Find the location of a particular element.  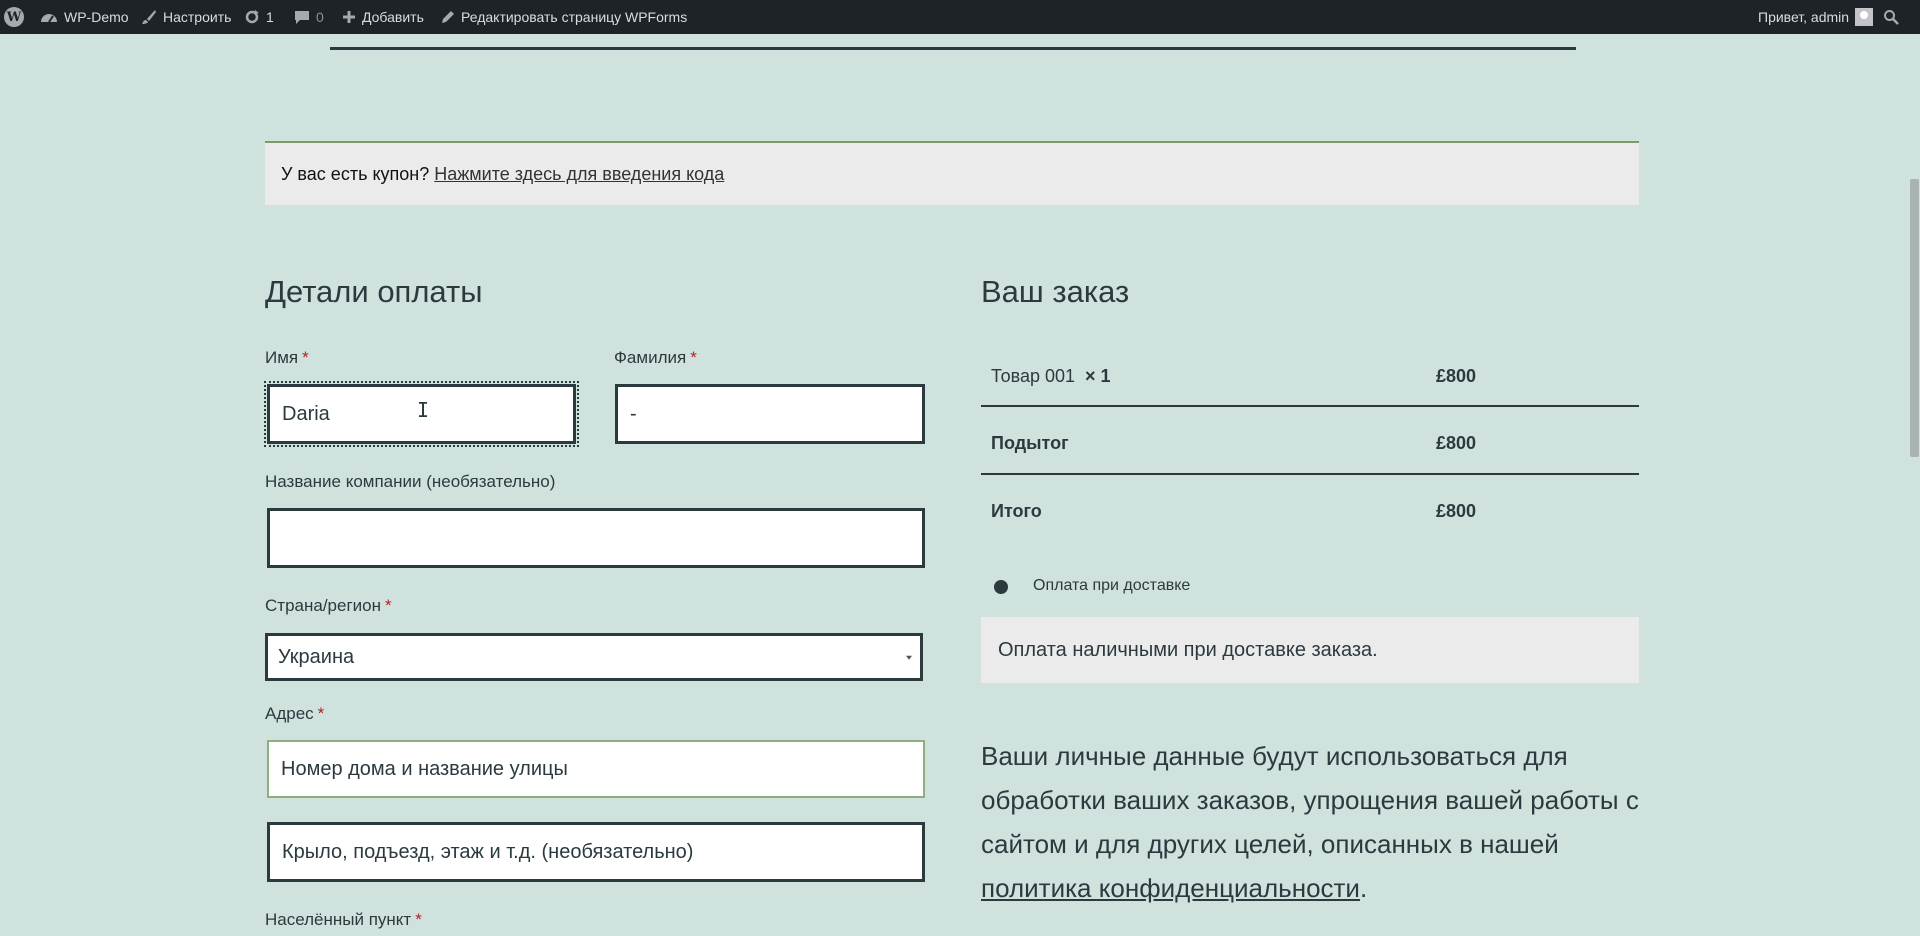

payment-method-label: Оплата при доставке is located at coordinates (1111, 586).